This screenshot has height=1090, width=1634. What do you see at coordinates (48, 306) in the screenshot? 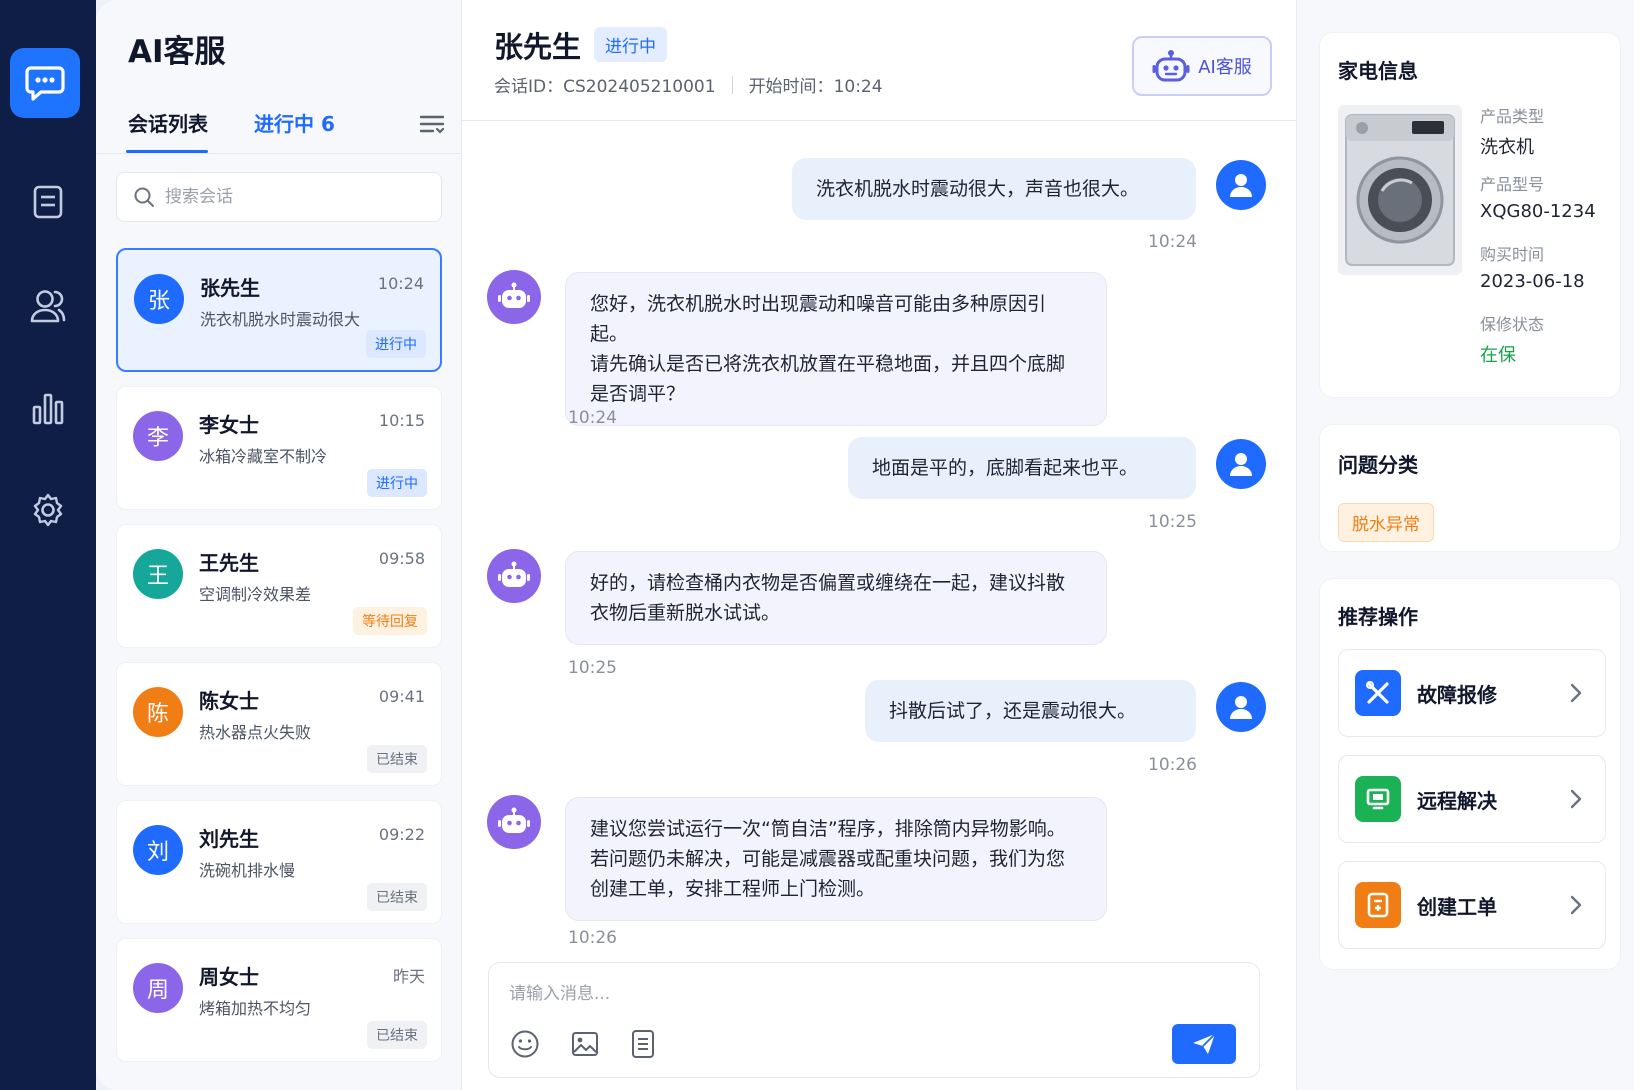
I see `rail-users-button` at bounding box center [48, 306].